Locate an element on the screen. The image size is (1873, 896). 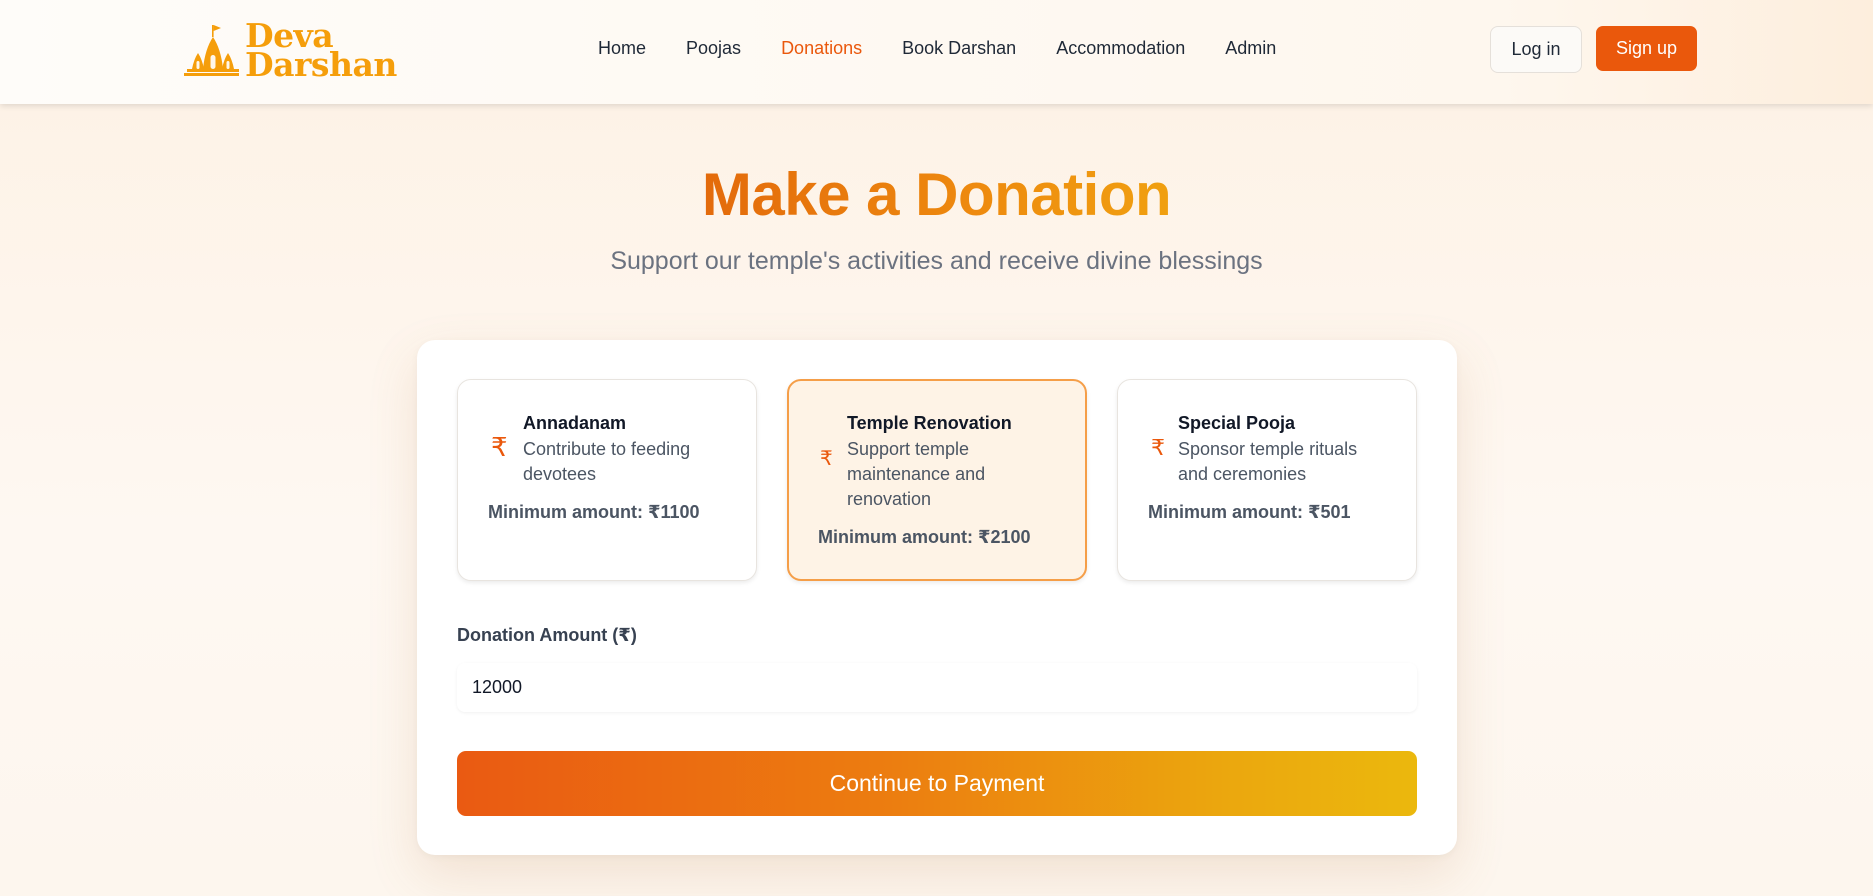
page-title: Make a Donation is located at coordinates (936, 194).